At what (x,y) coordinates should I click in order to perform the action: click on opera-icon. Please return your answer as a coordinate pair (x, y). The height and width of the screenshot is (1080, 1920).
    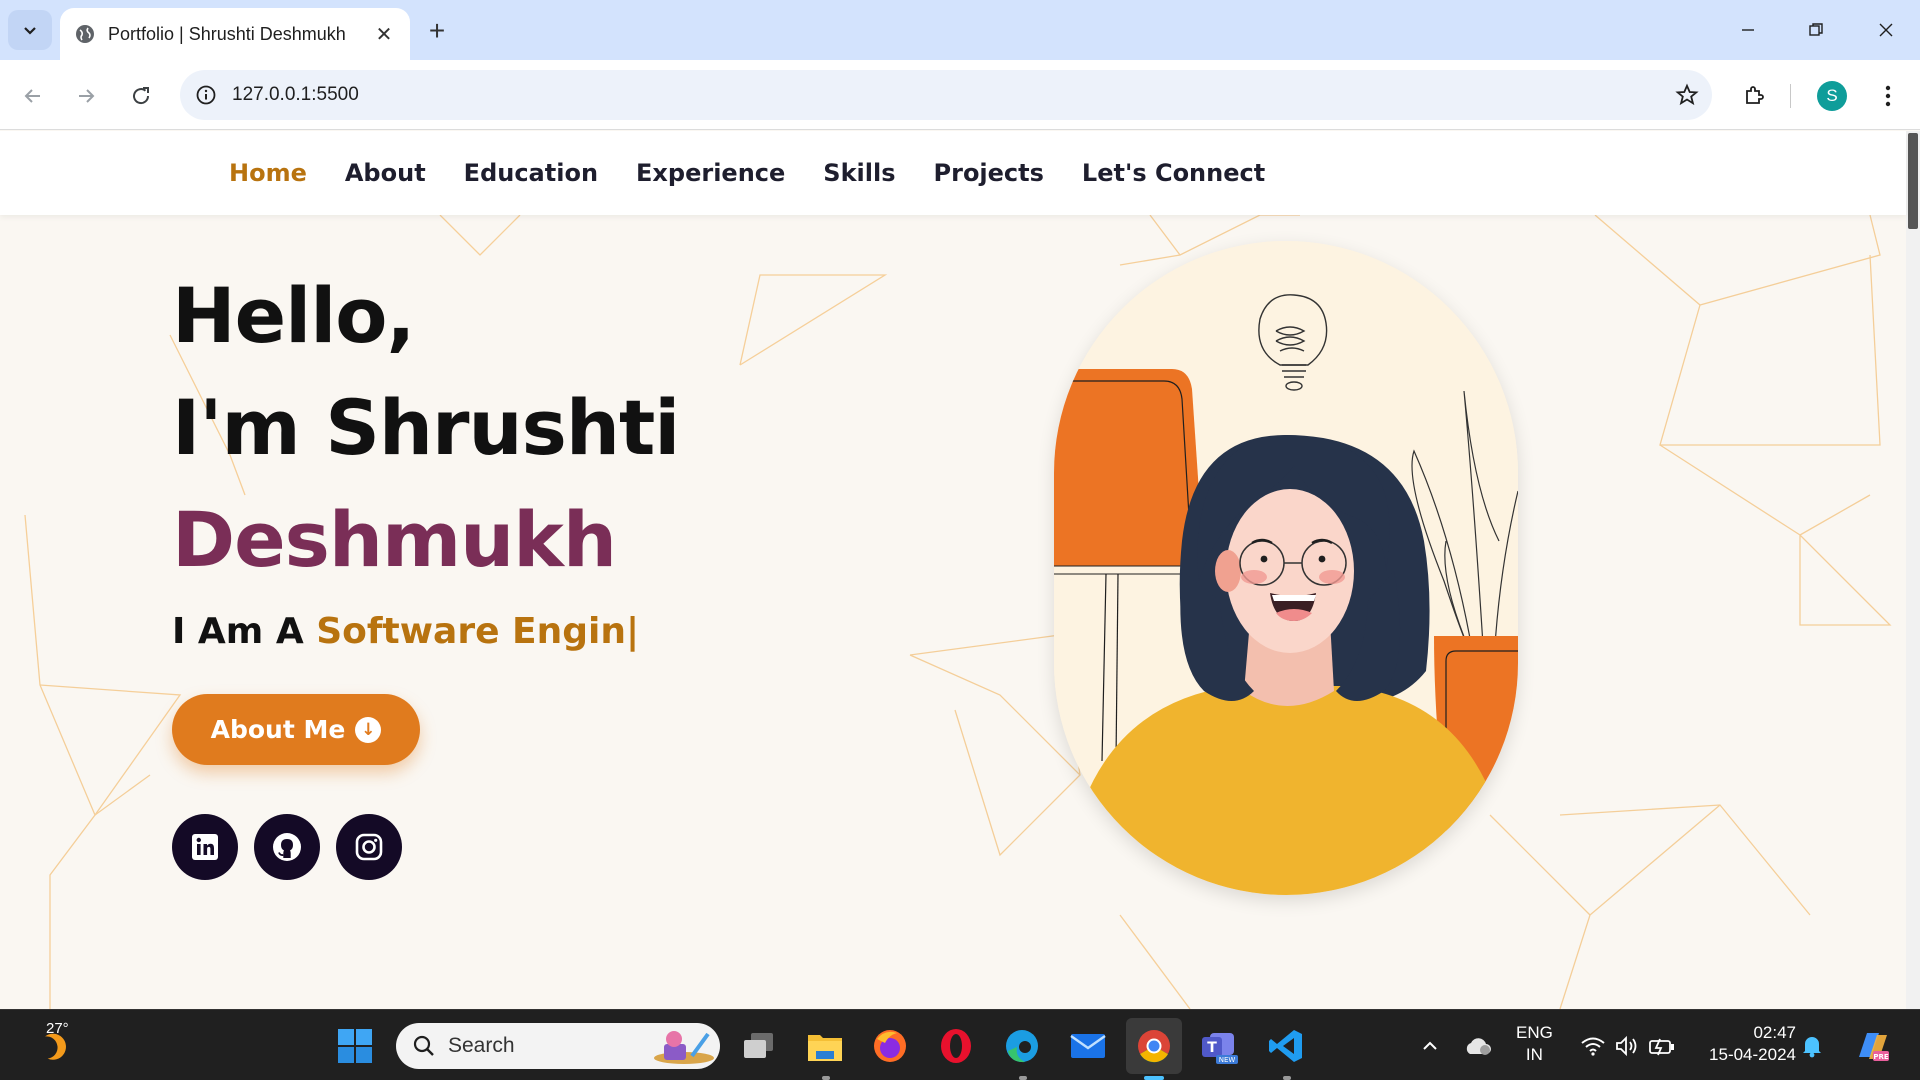
    Looking at the image, I should click on (956, 1046).